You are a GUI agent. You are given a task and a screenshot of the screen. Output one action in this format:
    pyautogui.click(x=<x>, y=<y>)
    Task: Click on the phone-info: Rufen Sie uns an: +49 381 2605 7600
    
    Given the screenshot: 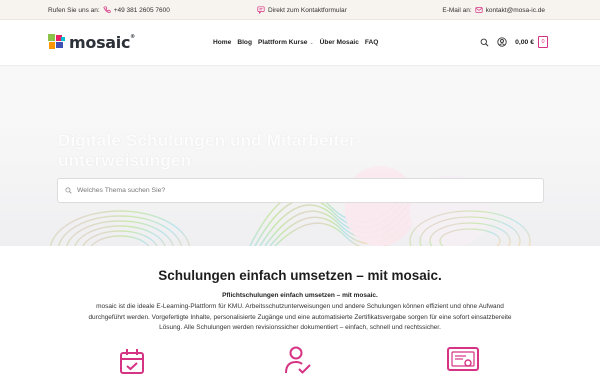 What is the action you would take?
    pyautogui.click(x=109, y=10)
    